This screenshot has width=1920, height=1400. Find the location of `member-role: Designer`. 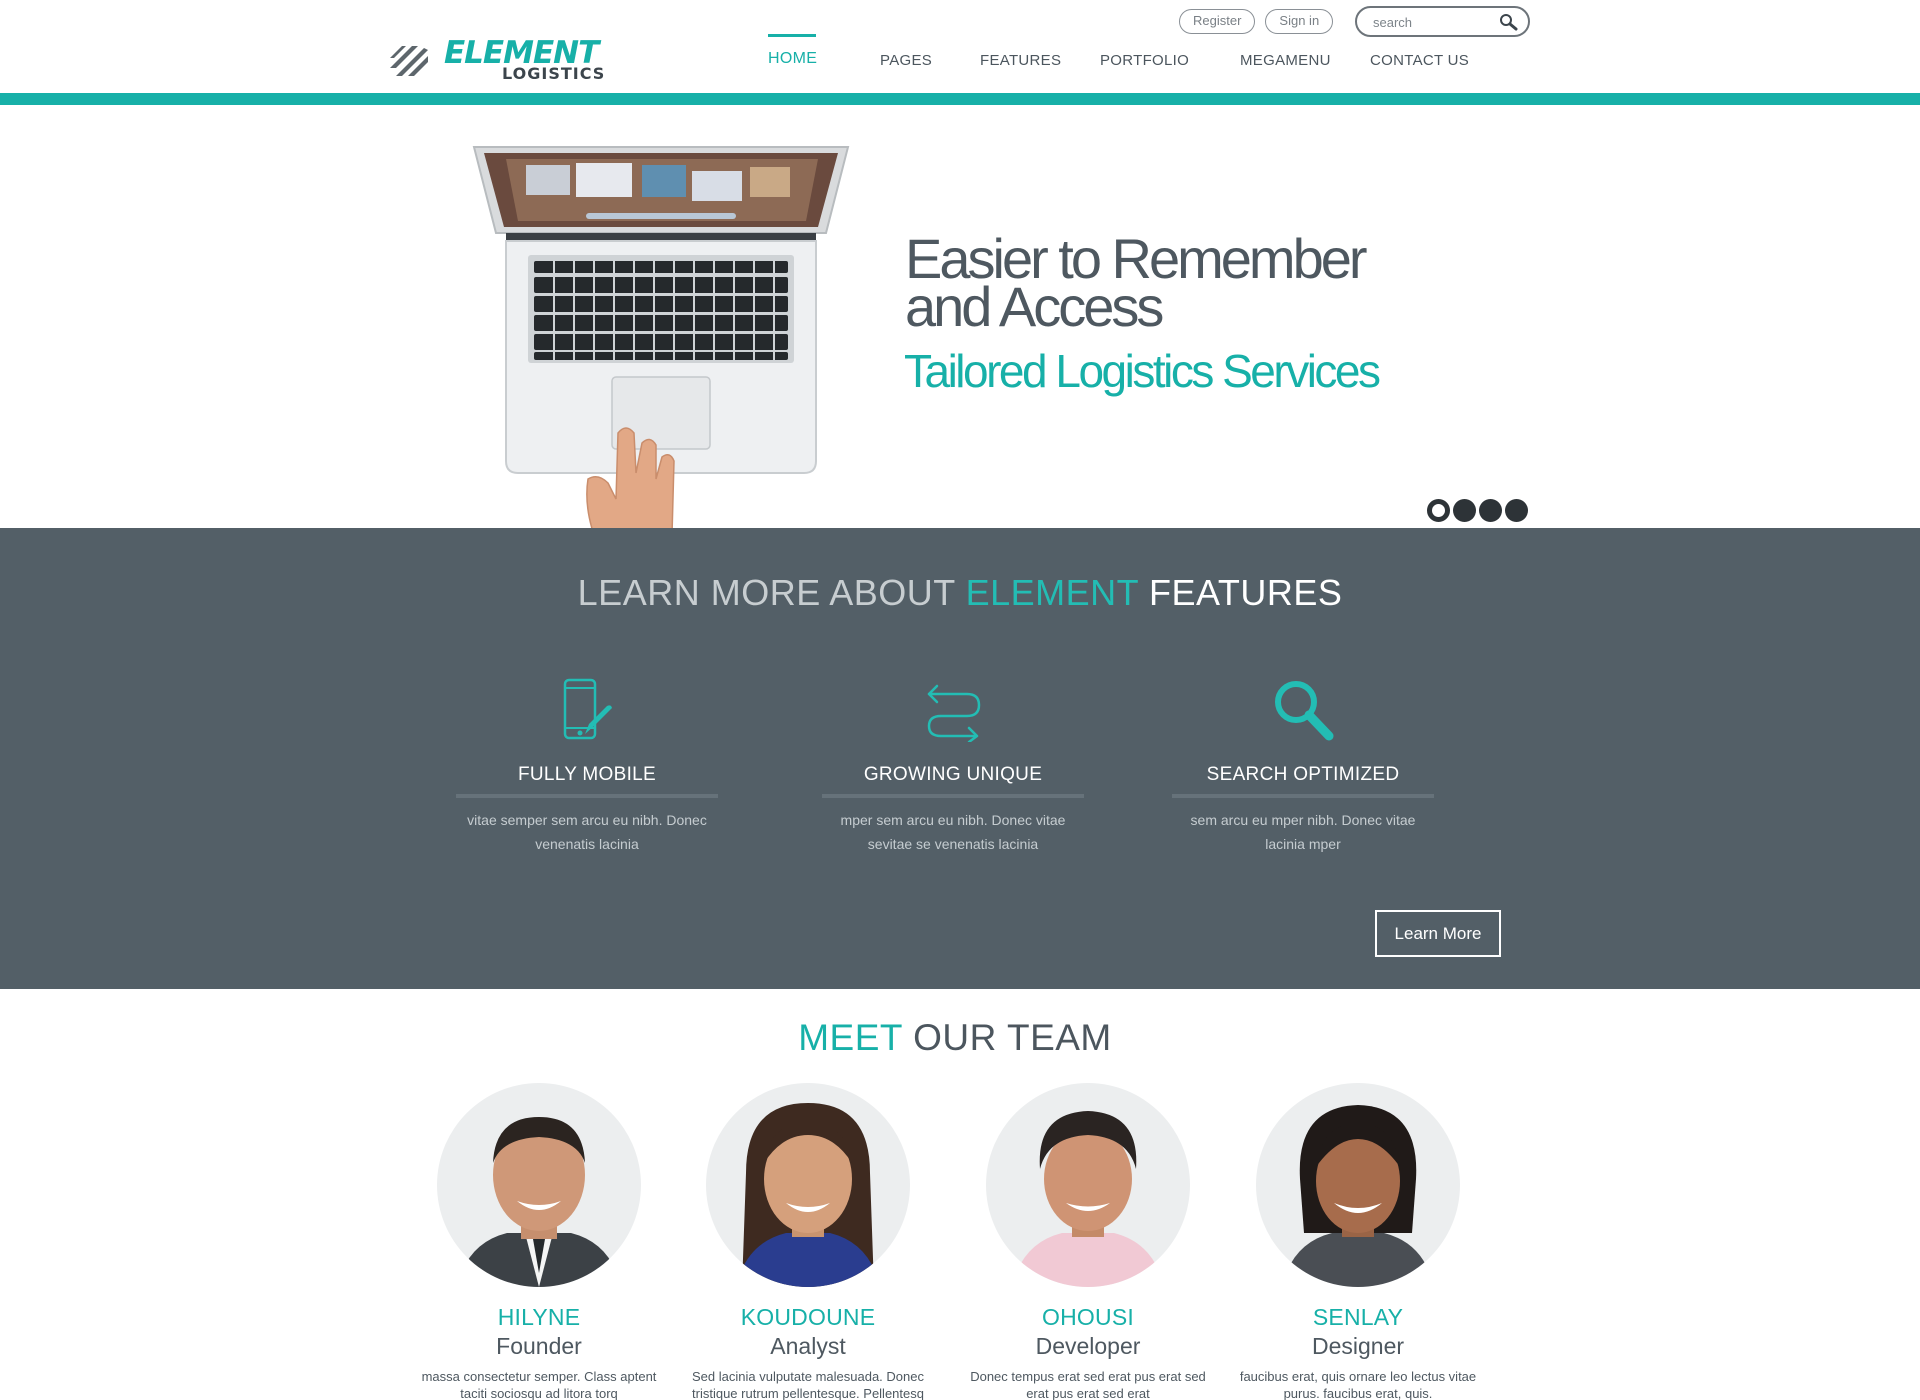

member-role: Designer is located at coordinates (1358, 1346).